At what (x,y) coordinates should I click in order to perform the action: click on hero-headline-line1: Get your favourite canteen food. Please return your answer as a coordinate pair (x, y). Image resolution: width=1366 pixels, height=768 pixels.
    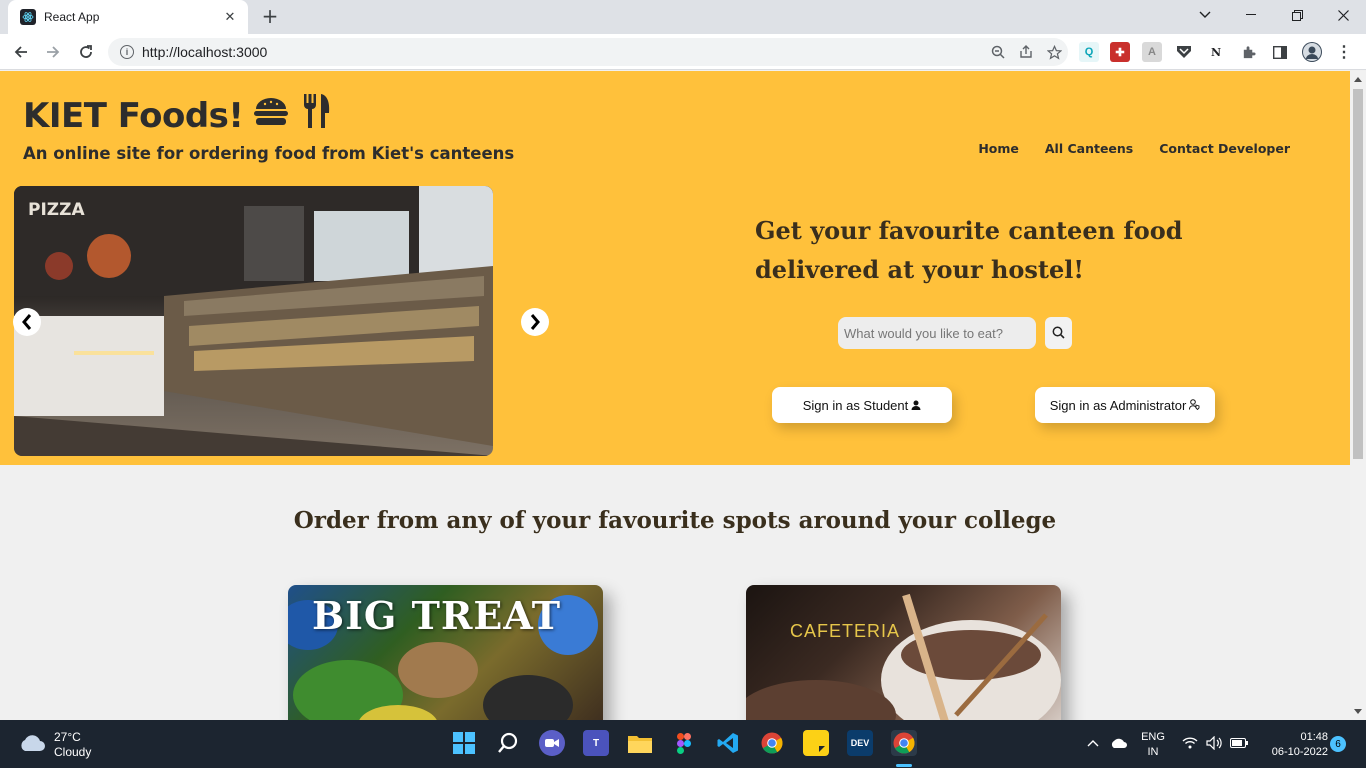
    Looking at the image, I should click on (969, 230).